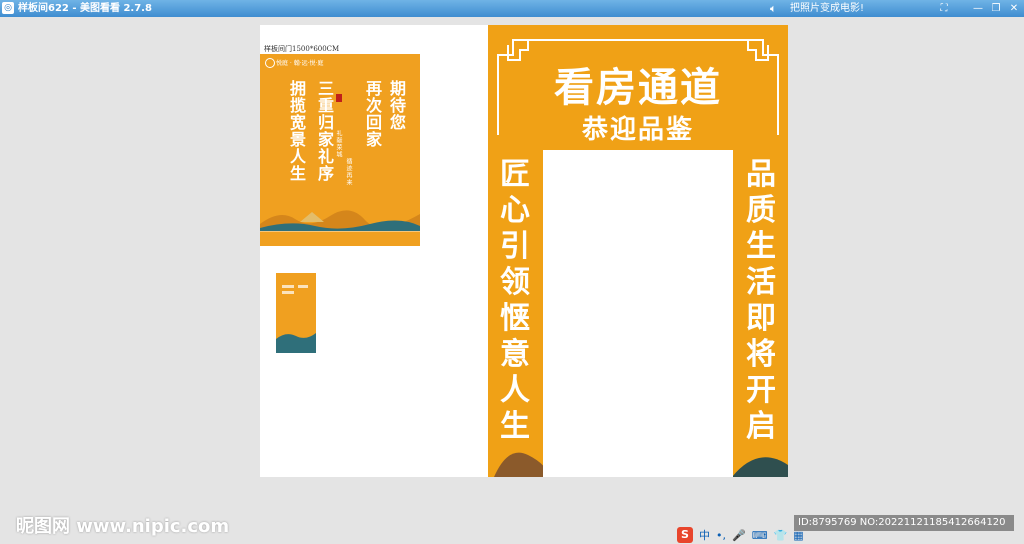 The image size is (1024, 544). Describe the element at coordinates (1014, 8) in the screenshot. I see `close-button: ✕` at that location.